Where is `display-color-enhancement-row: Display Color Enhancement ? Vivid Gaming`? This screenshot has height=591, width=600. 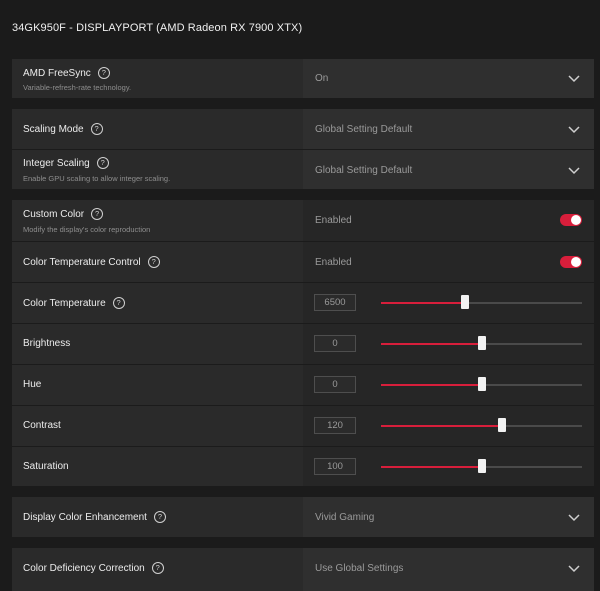
display-color-enhancement-row: Display Color Enhancement ? Vivid Gaming is located at coordinates (303, 517).